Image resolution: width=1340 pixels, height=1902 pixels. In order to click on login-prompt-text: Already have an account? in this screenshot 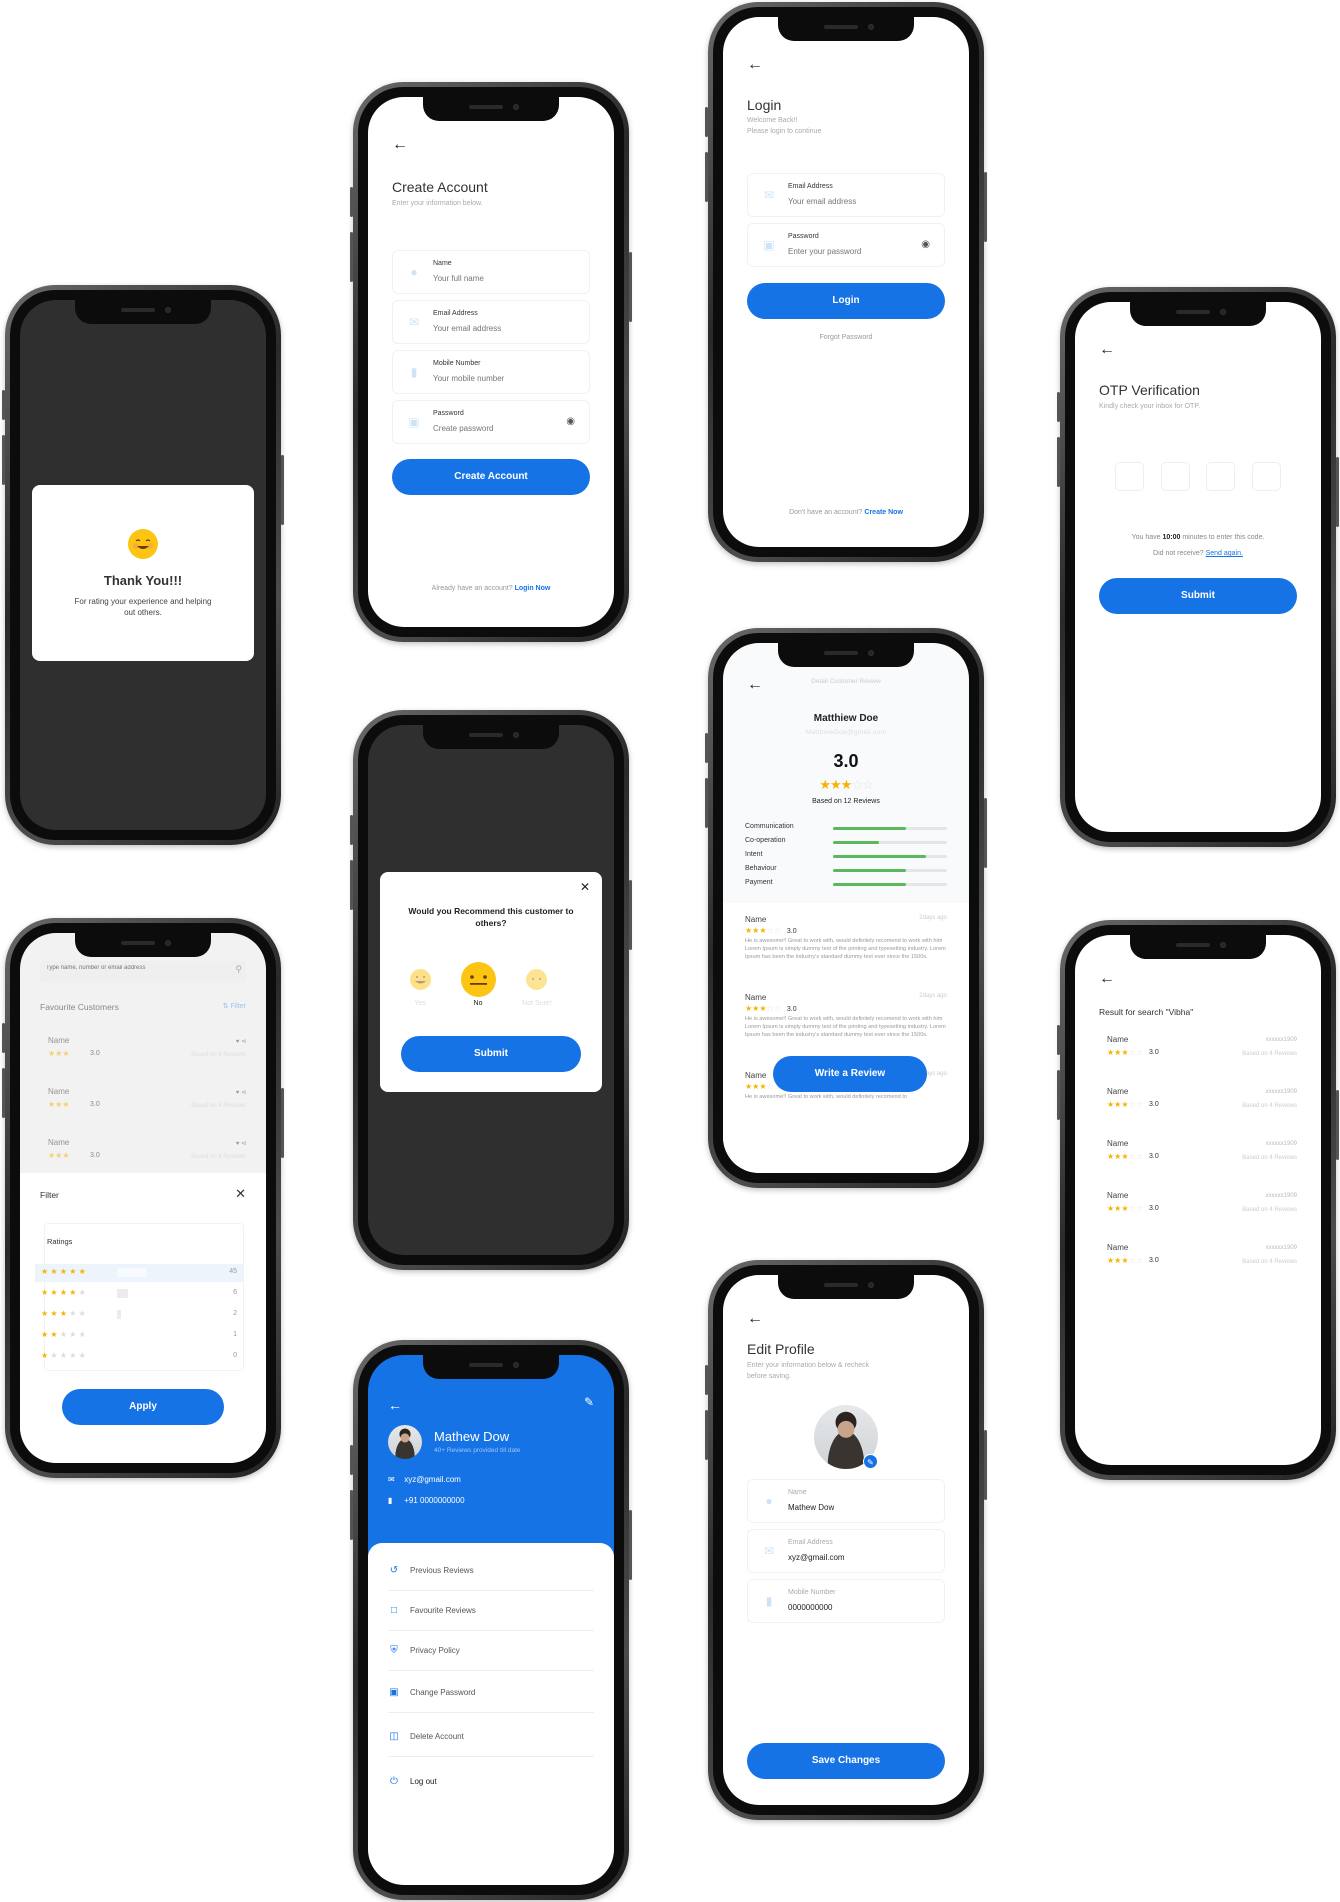, I will do `click(472, 588)`.